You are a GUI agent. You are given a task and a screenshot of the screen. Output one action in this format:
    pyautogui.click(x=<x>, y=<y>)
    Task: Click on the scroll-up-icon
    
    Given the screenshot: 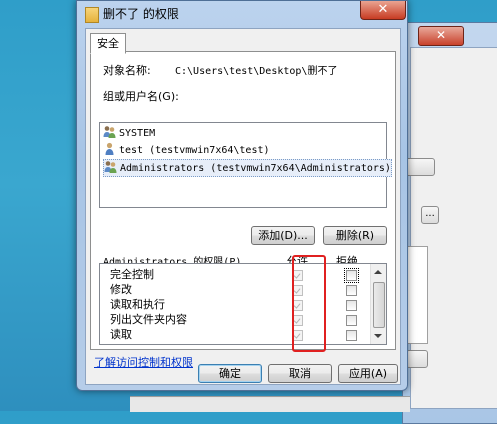 What is the action you would take?
    pyautogui.click(x=378, y=272)
    